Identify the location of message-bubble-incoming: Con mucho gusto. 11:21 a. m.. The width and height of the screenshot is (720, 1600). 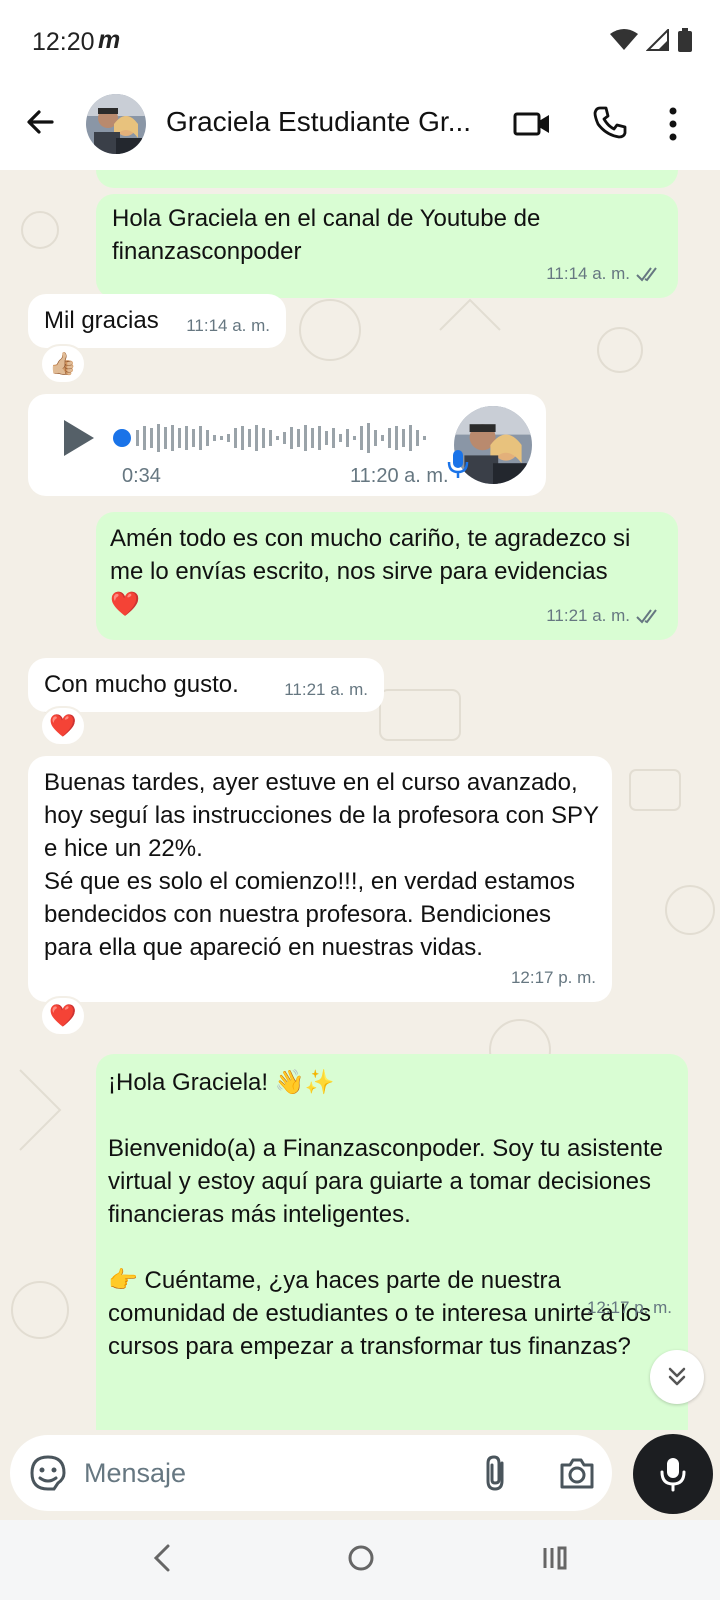
(206, 685).